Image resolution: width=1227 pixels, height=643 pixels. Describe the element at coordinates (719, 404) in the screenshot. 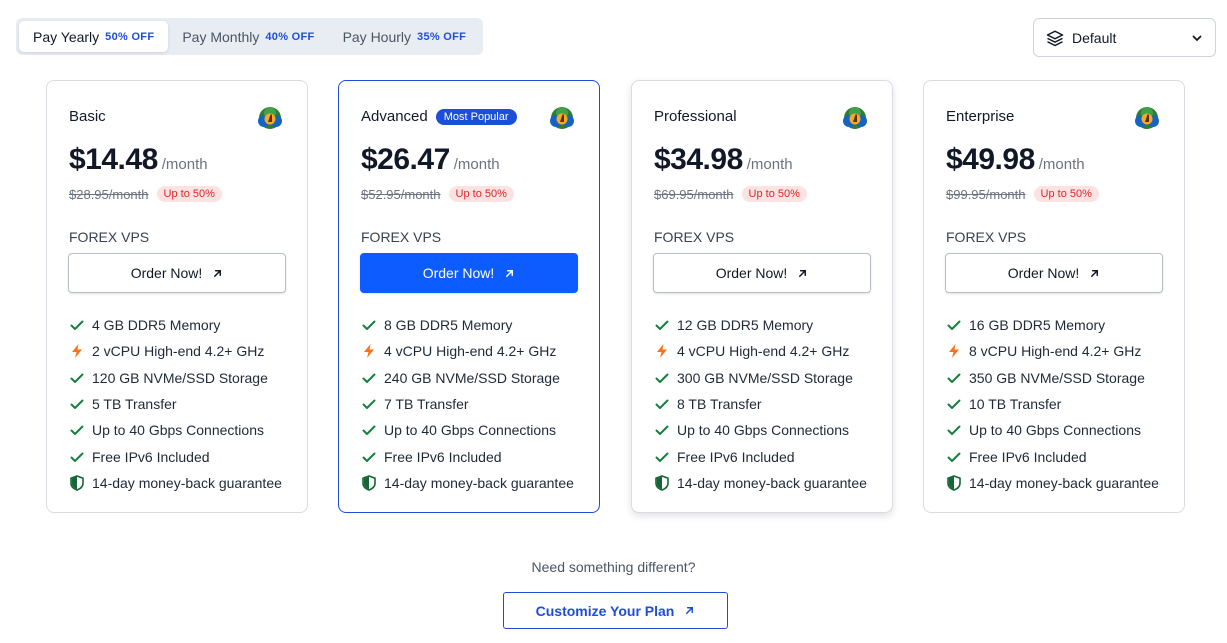

I see `feature-text: 8 TB Transfer` at that location.